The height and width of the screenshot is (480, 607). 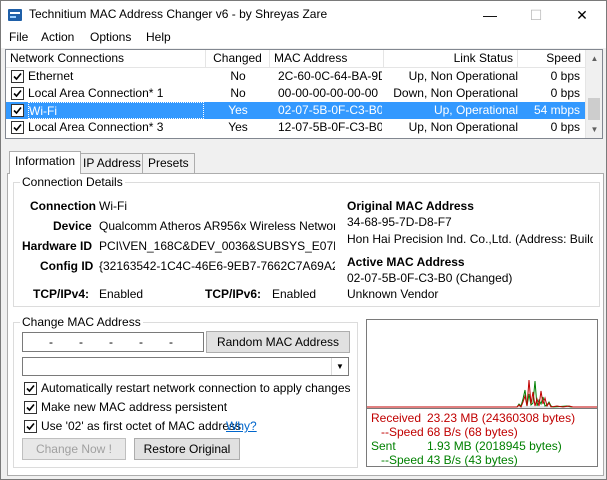 What do you see at coordinates (51, 76) in the screenshot?
I see `cell-name: Ethernet` at bounding box center [51, 76].